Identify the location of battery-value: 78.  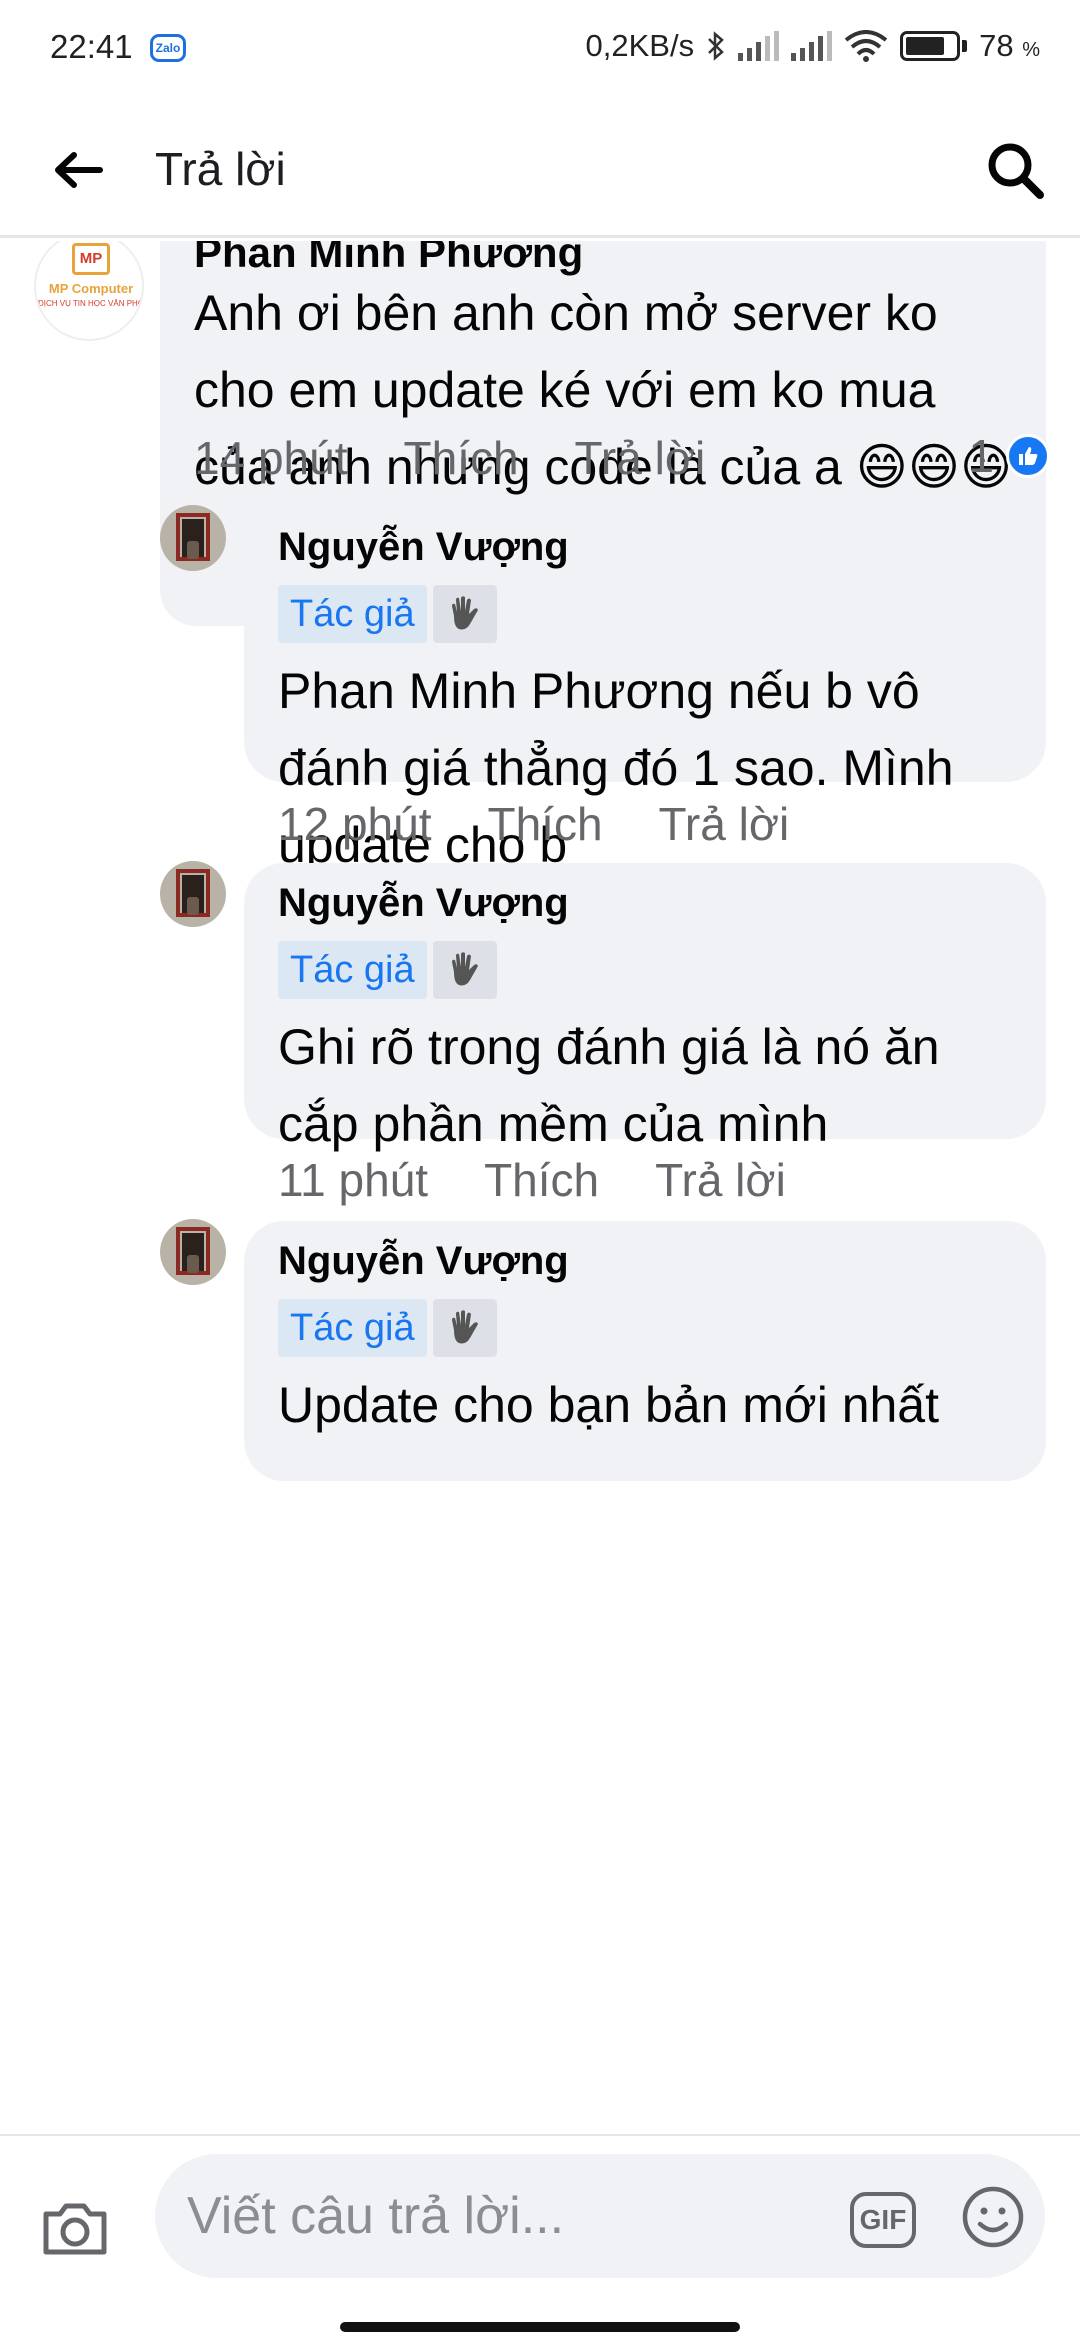
(996, 45).